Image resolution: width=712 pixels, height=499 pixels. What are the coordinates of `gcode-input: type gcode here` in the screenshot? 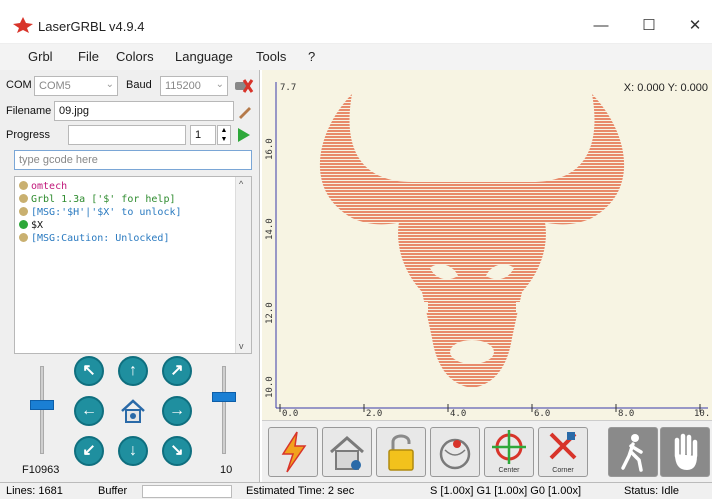 It's located at (133, 160).